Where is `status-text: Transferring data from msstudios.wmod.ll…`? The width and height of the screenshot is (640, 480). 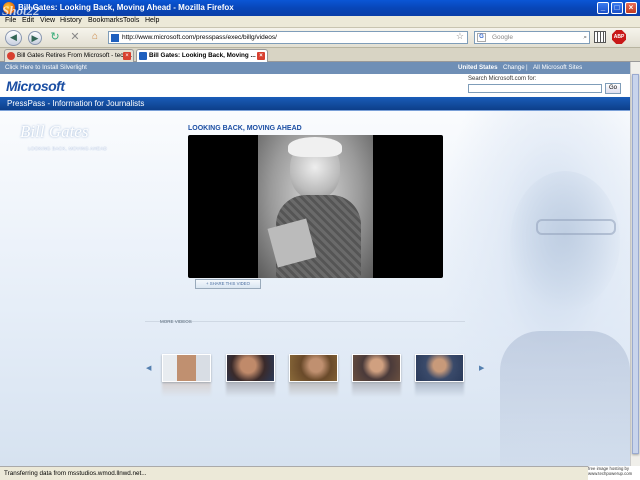 status-text: Transferring data from msstudios.wmod.ll… is located at coordinates (75, 473).